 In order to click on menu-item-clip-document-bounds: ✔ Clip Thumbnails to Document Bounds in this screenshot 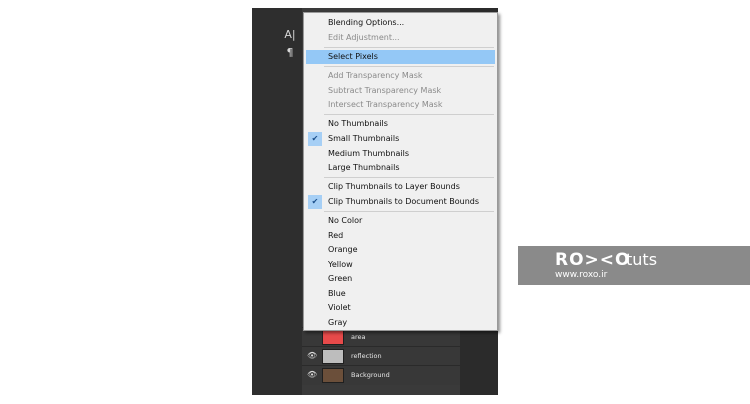, I will do `click(400, 202)`.